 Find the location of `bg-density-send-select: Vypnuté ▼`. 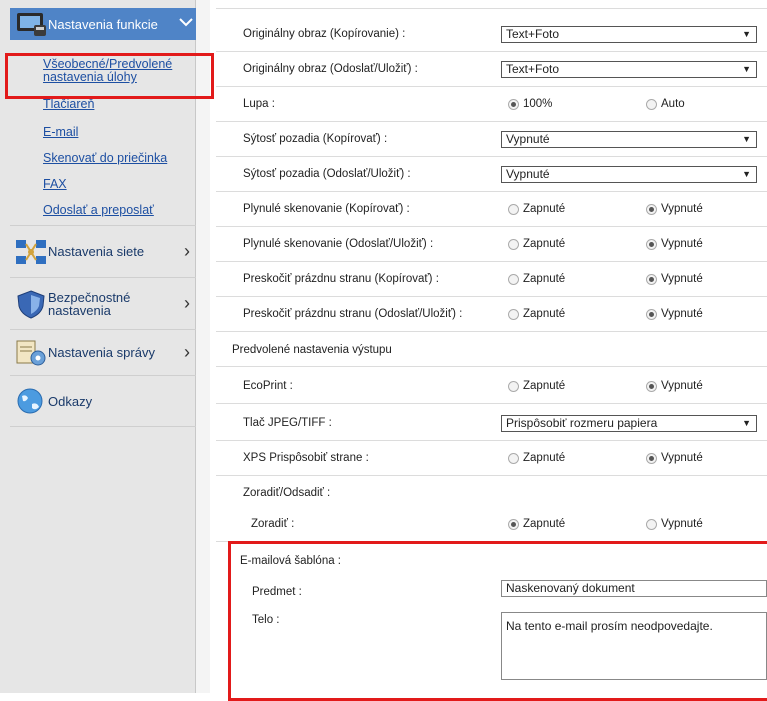

bg-density-send-select: Vypnuté ▼ is located at coordinates (629, 174).